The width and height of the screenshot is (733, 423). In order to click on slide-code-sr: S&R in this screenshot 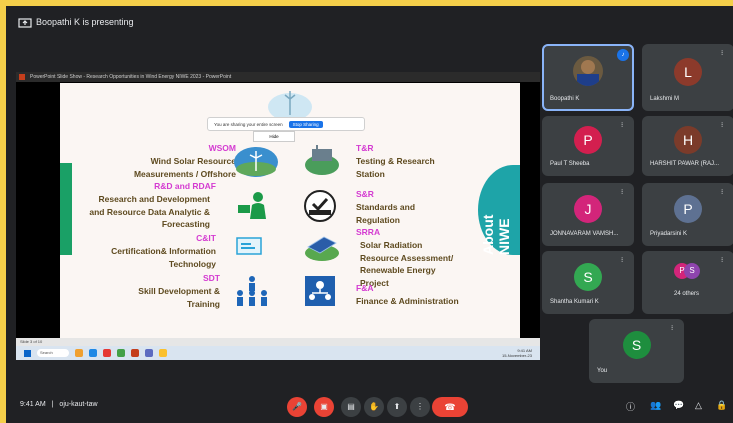, I will do `click(365, 194)`.